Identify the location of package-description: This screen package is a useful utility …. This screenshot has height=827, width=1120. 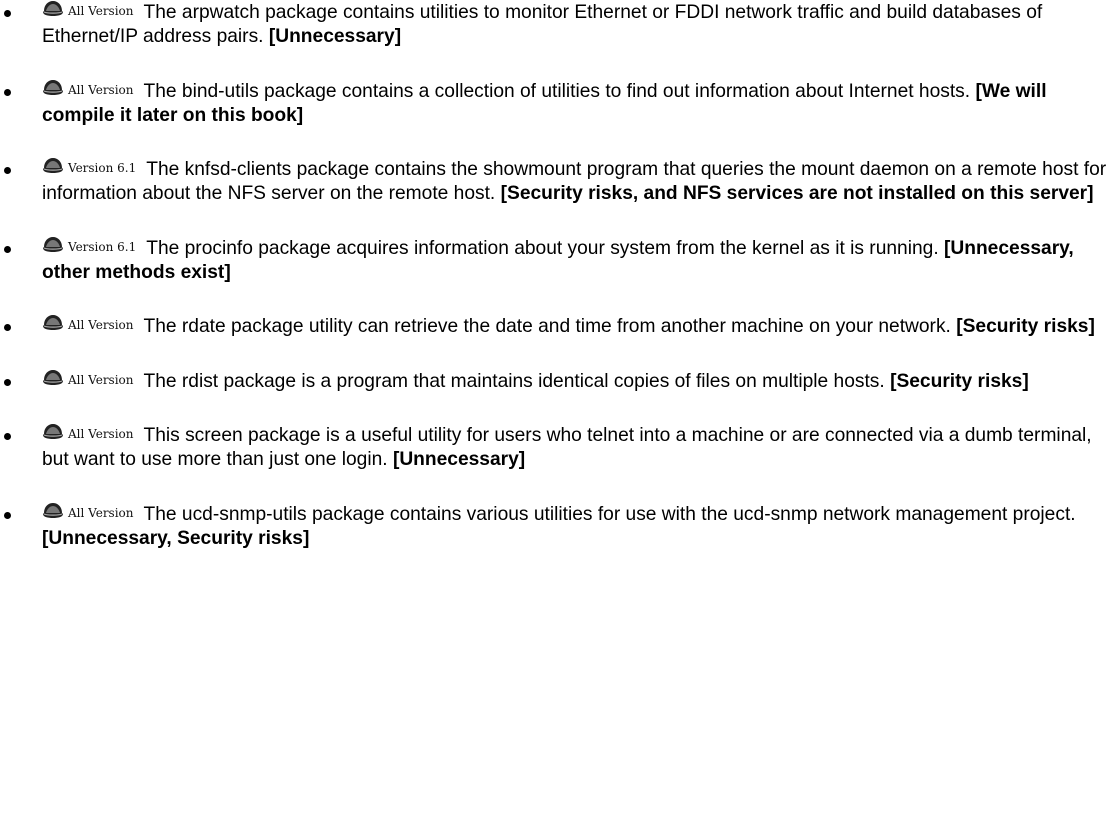
(567, 447).